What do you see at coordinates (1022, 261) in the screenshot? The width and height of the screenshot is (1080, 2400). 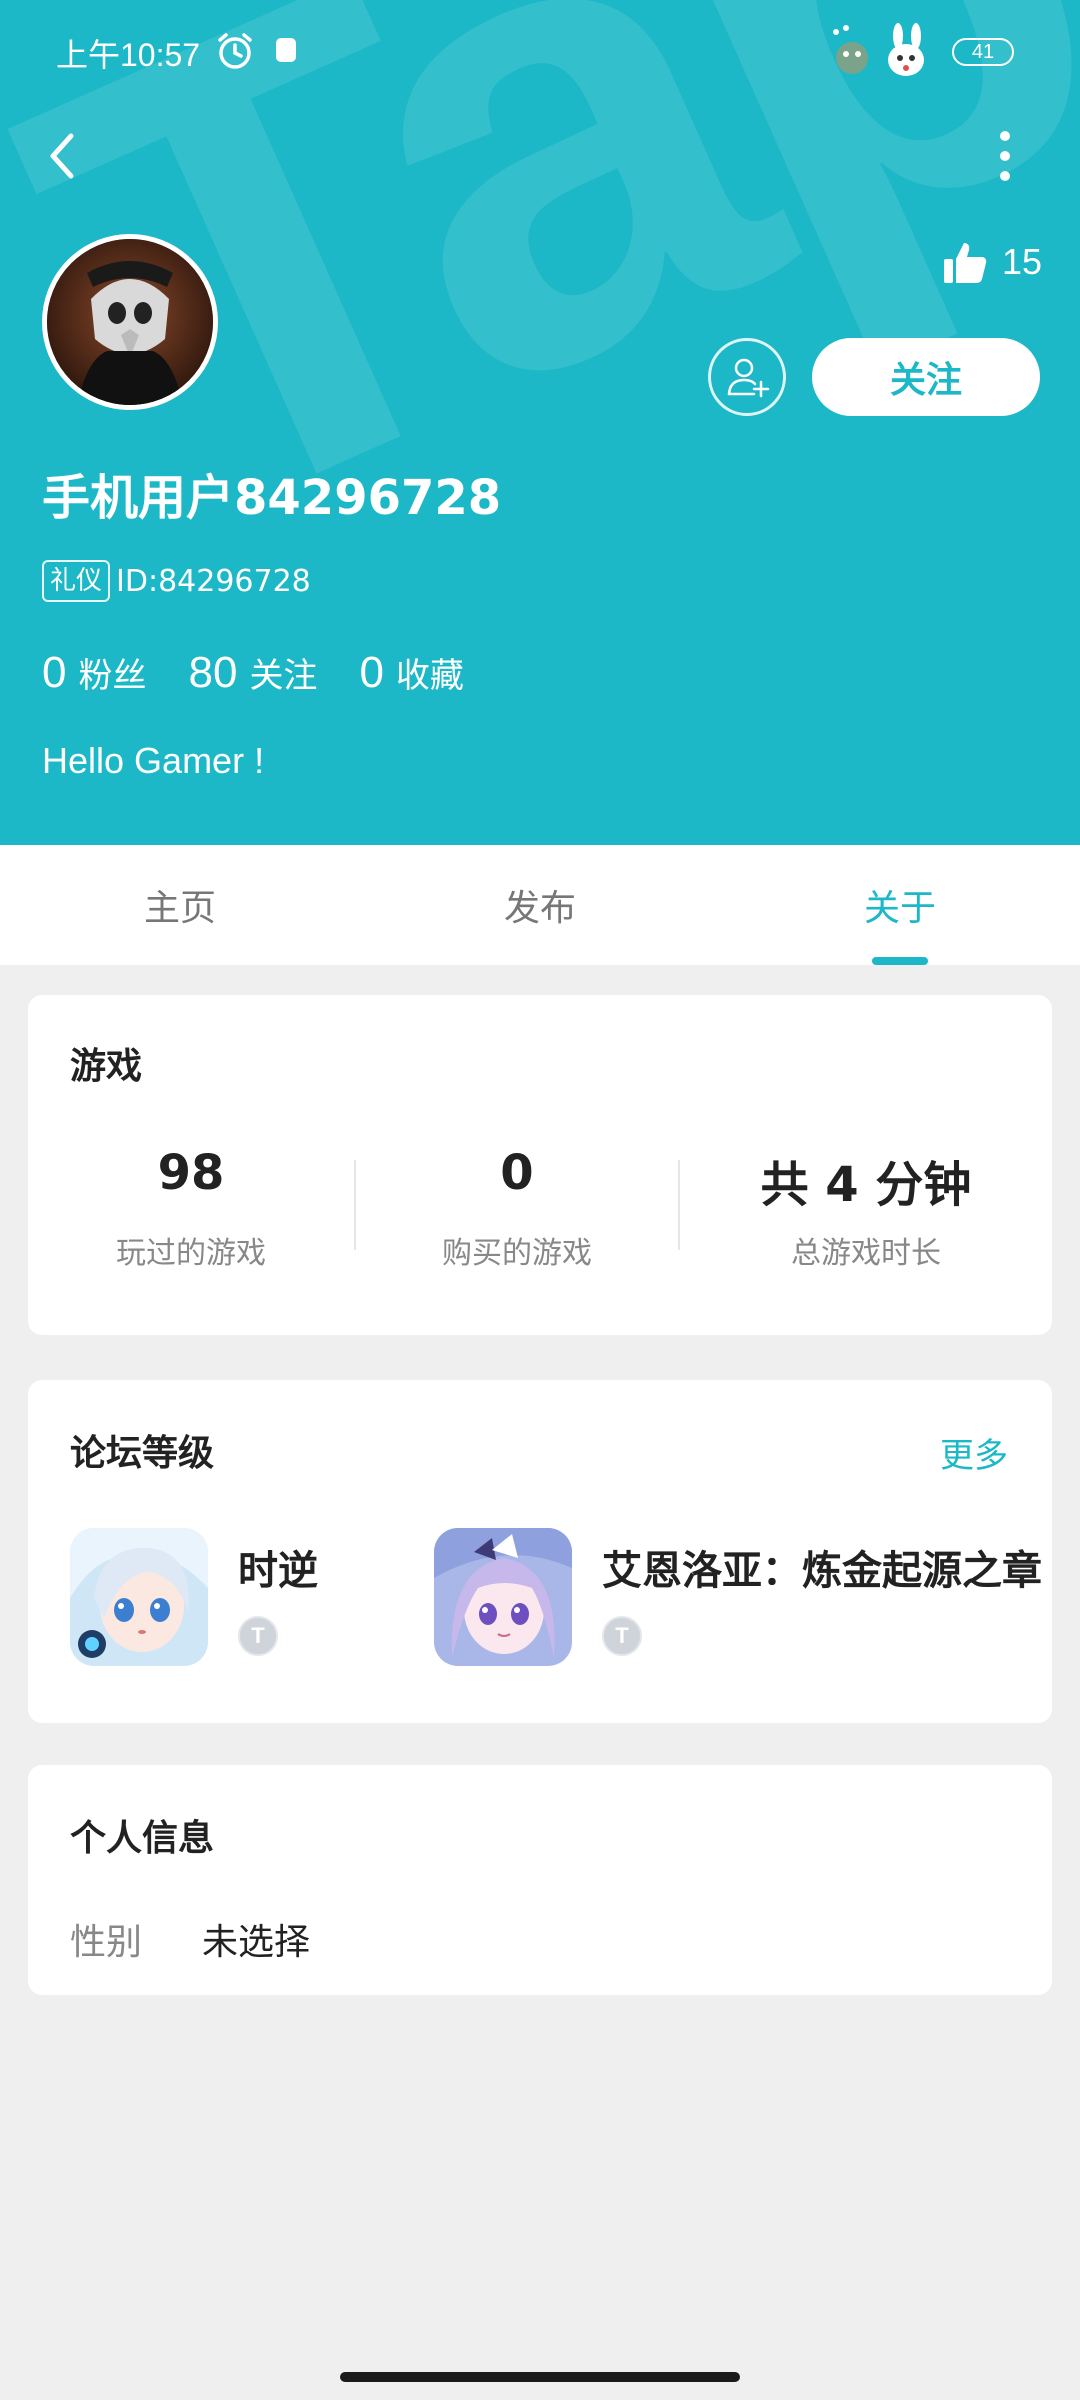 I see `likes-count: 15` at bounding box center [1022, 261].